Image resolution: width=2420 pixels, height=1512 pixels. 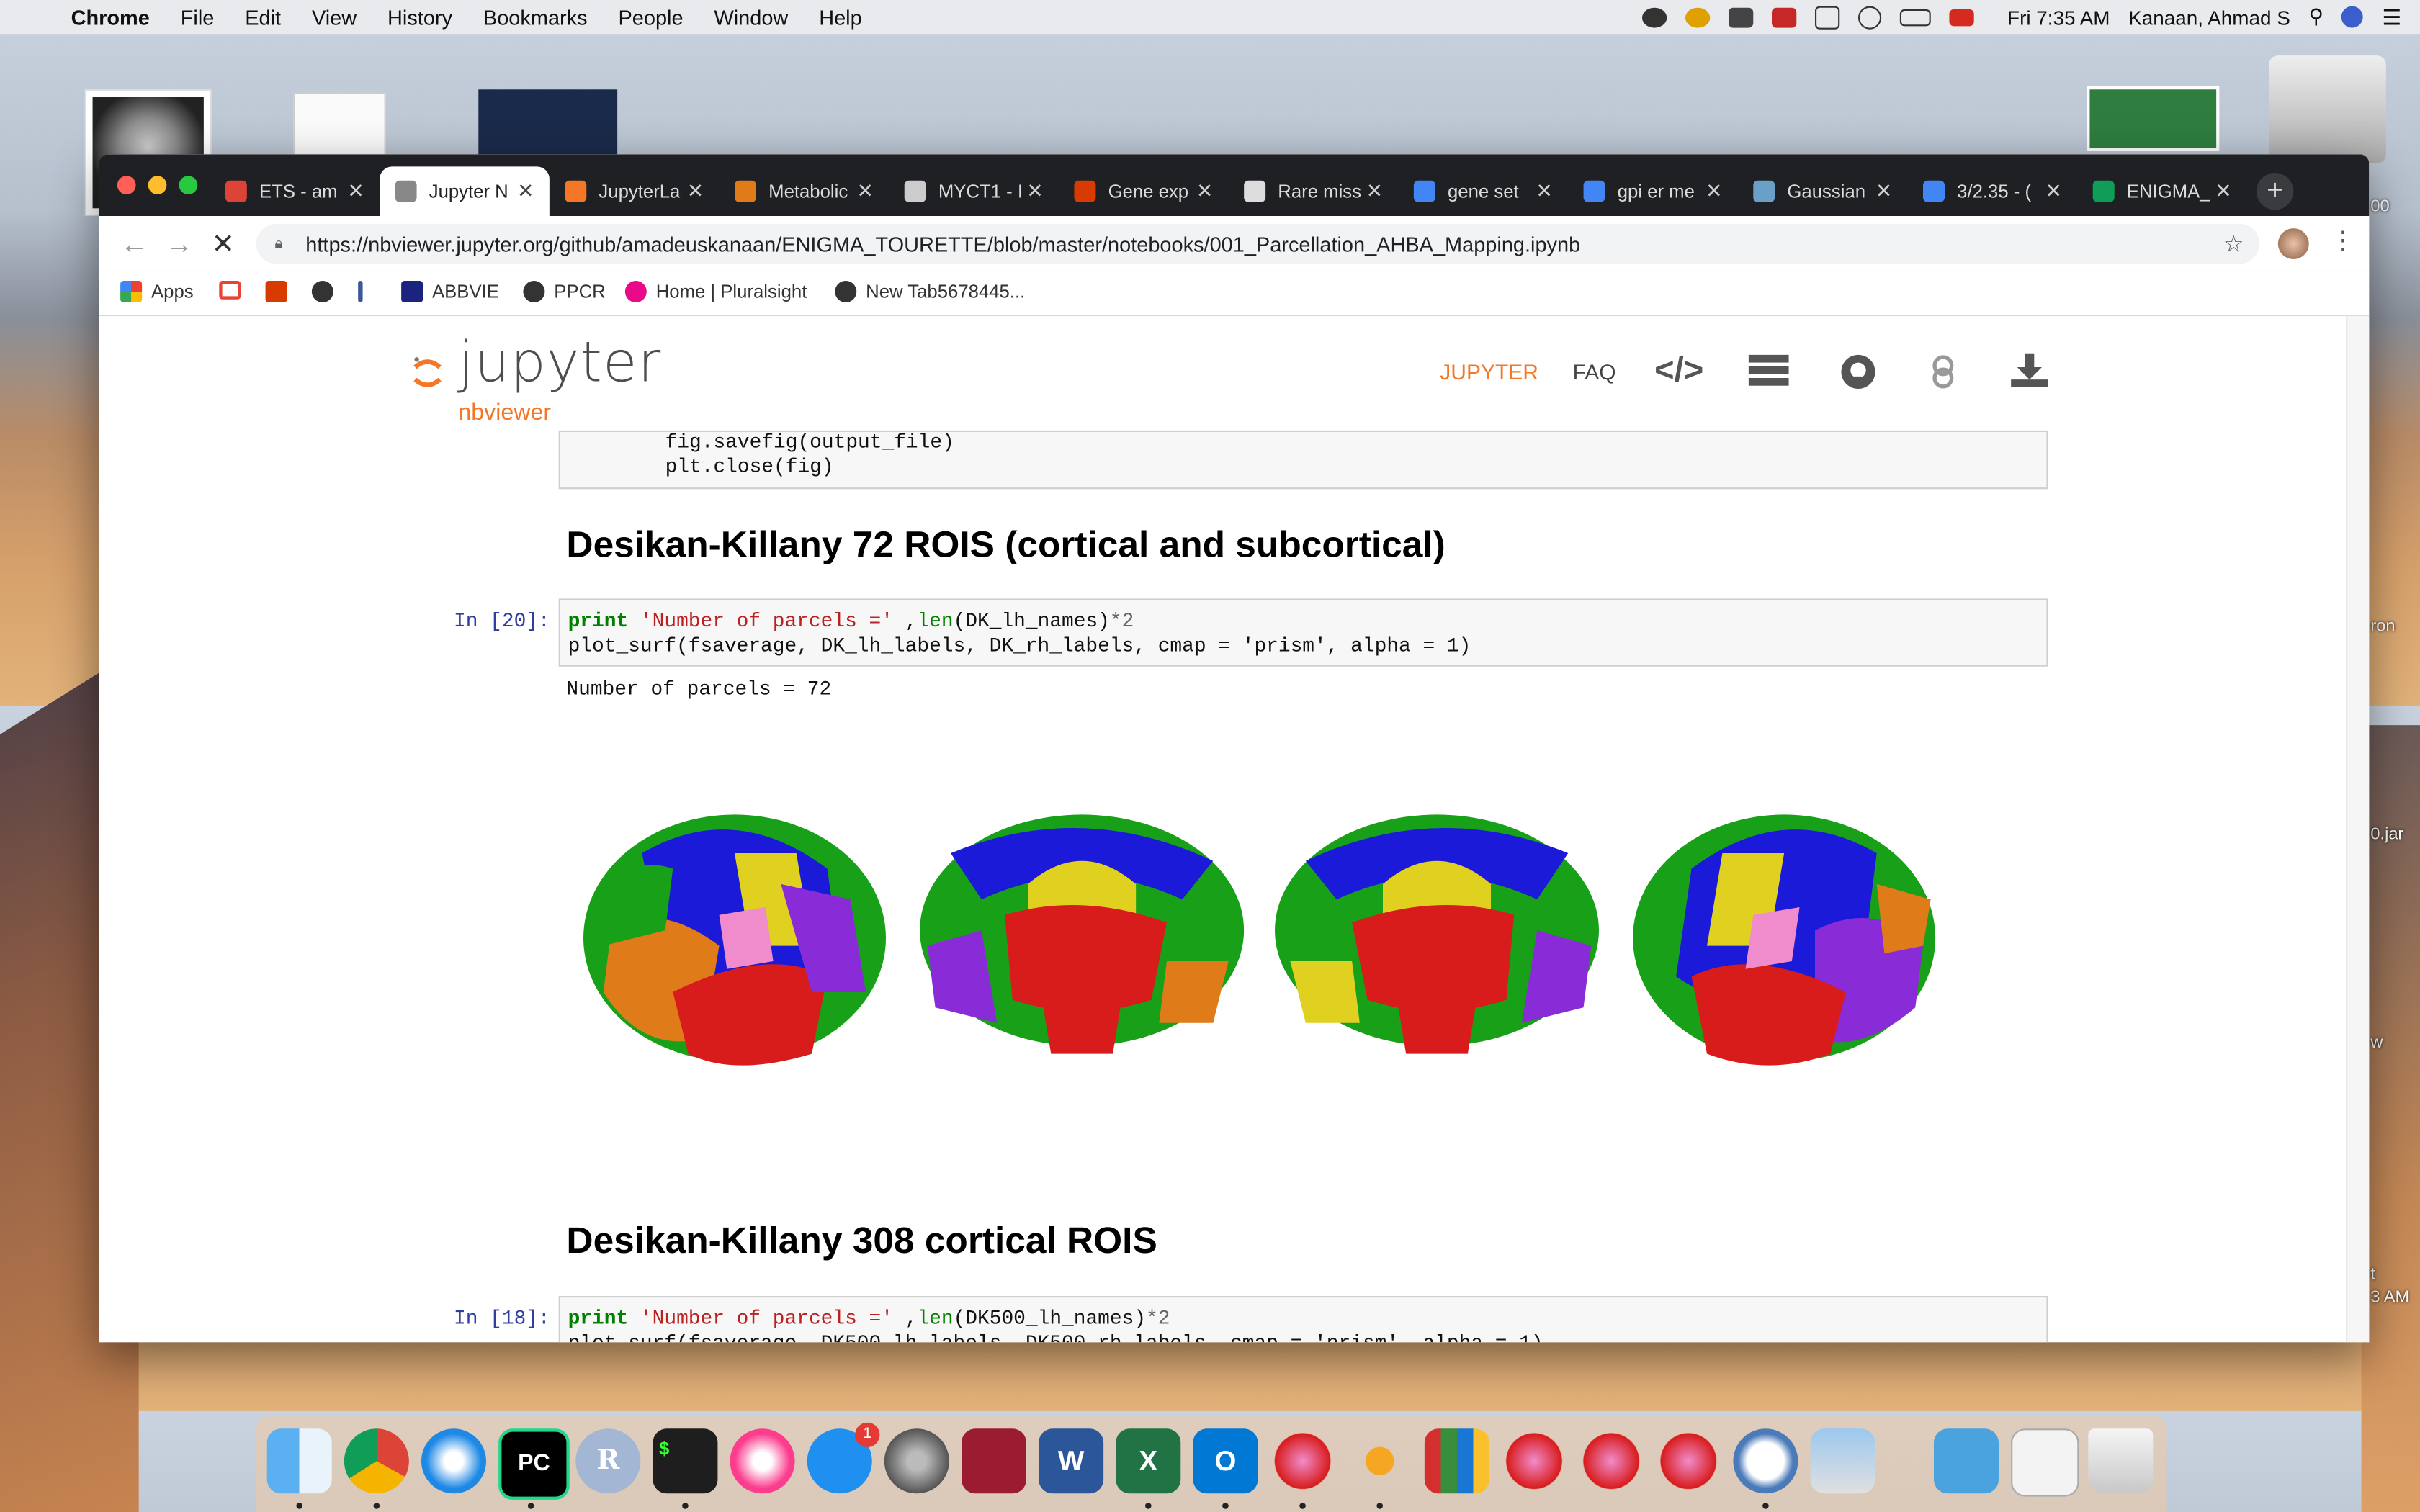 What do you see at coordinates (804, 191) in the screenshot?
I see `browser-tab: Metabolic ✕` at bounding box center [804, 191].